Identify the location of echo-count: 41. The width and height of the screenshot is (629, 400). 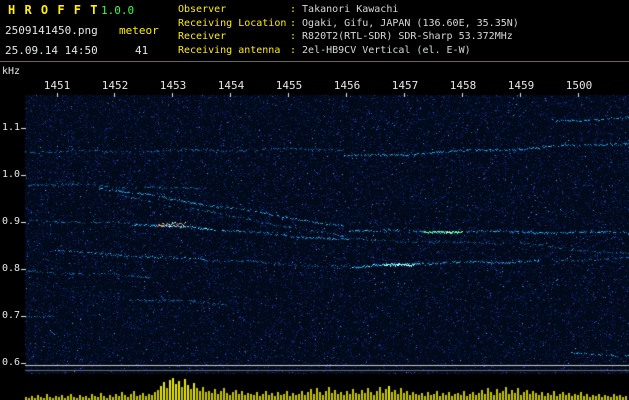
(142, 50).